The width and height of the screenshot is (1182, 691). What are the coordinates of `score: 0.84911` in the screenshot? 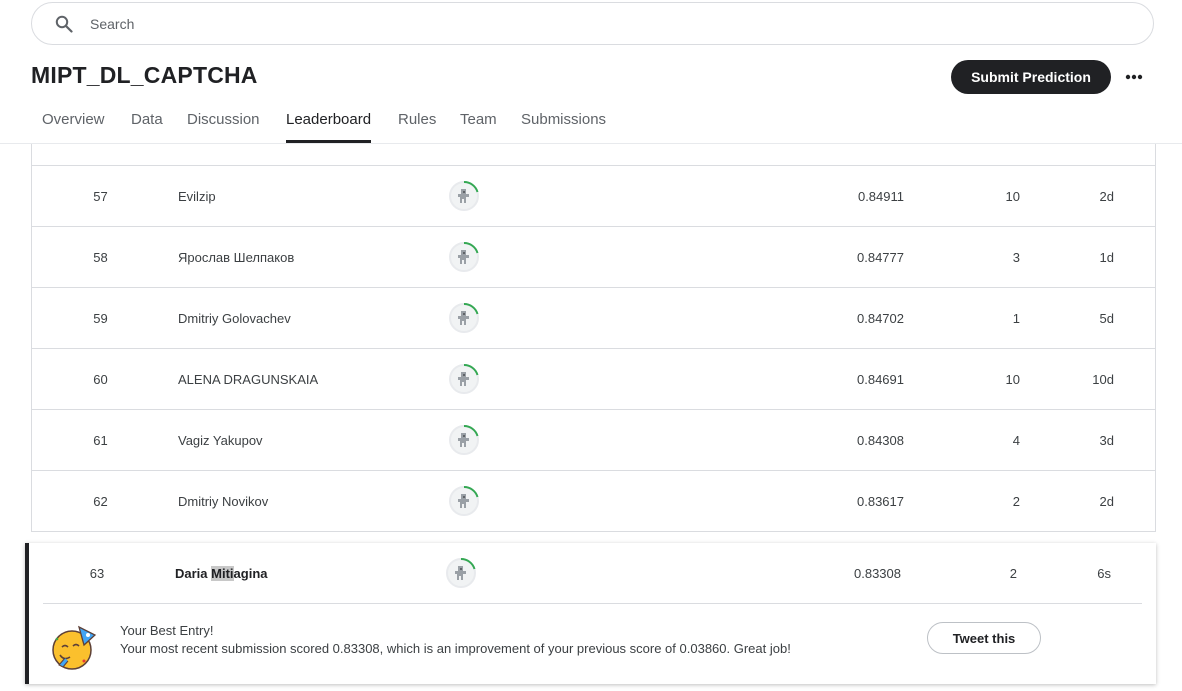 It's located at (880, 196).